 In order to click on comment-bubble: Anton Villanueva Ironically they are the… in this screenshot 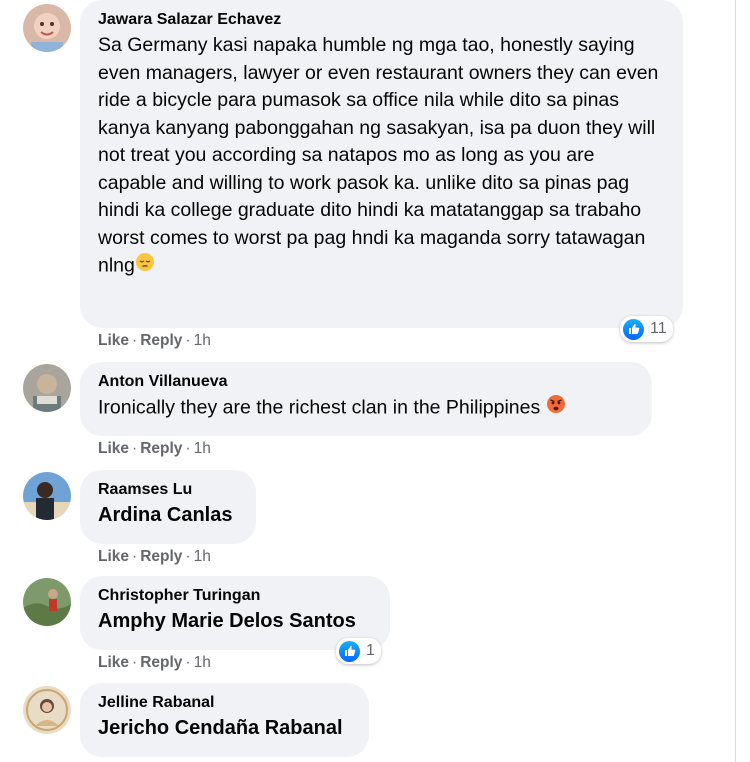, I will do `click(366, 399)`.